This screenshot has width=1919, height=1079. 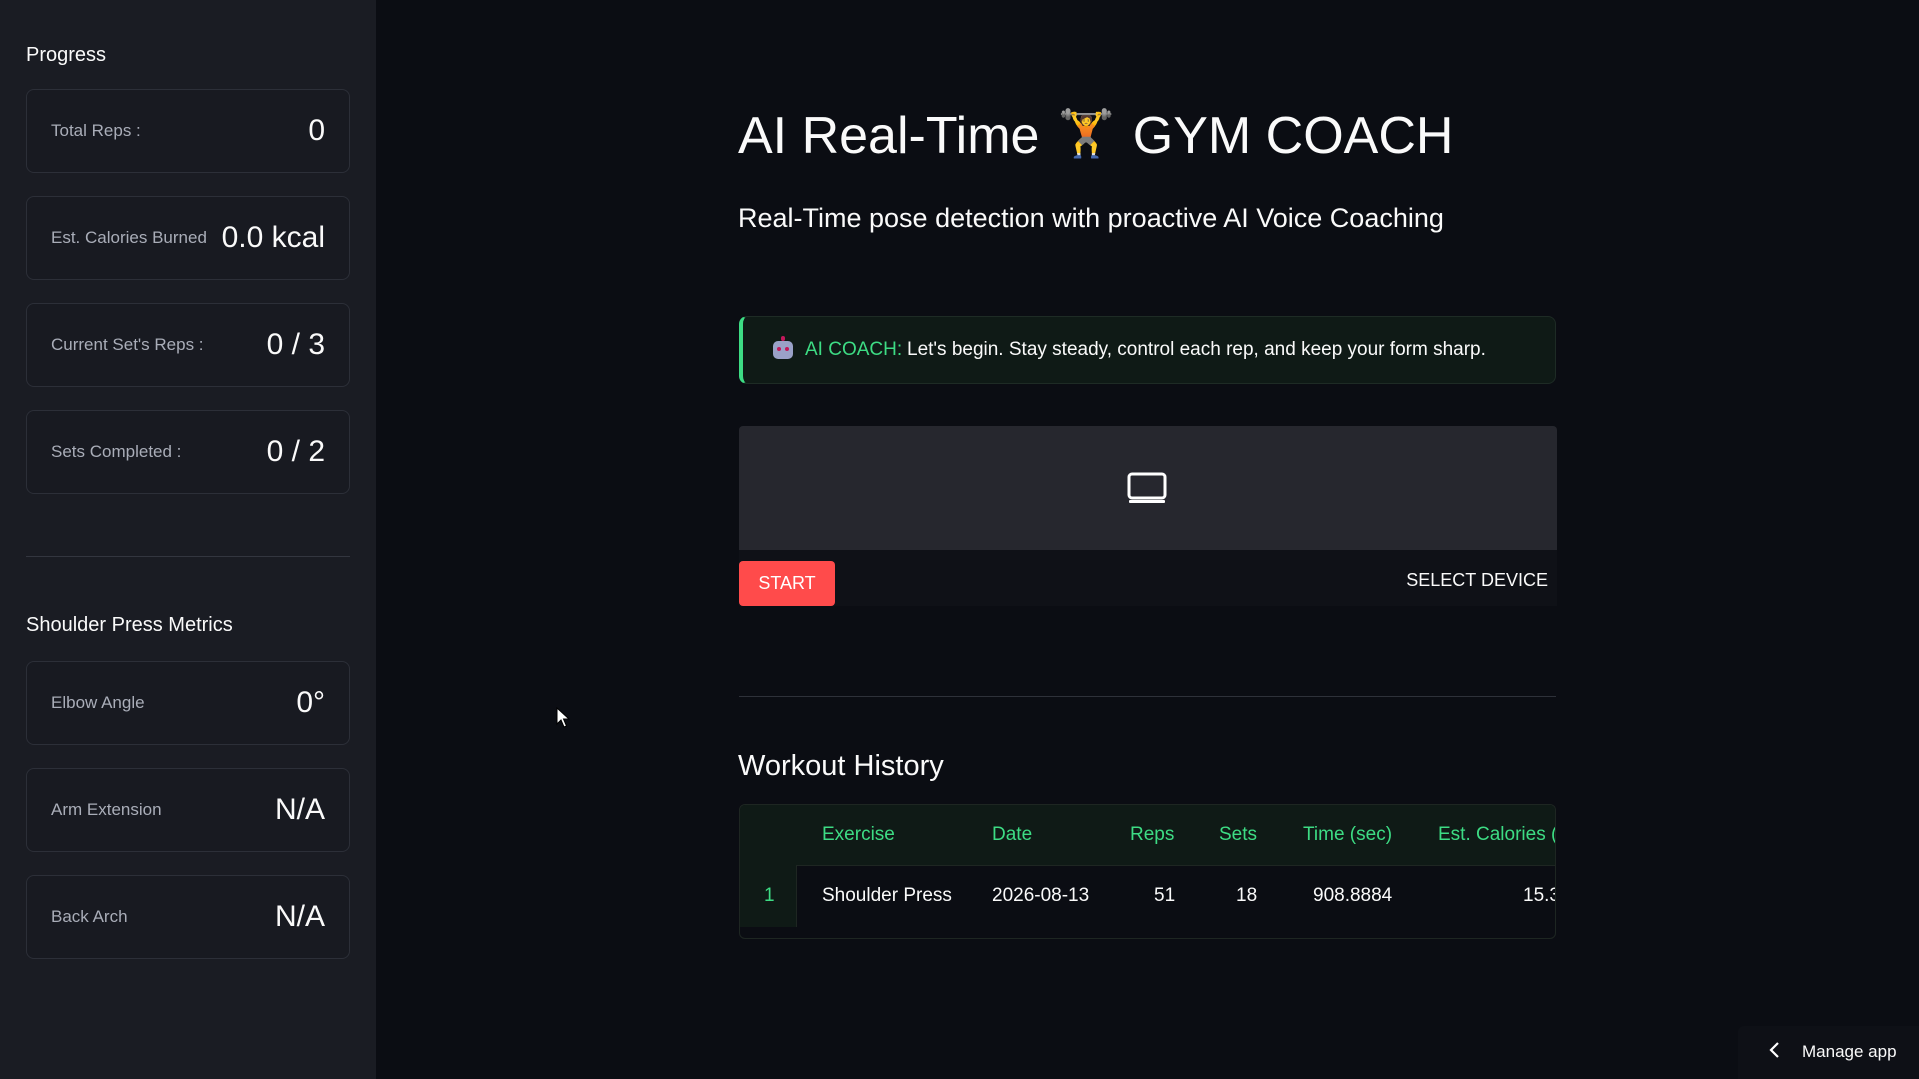 What do you see at coordinates (129, 237) in the screenshot?
I see `card-label: Est. Calories Burned` at bounding box center [129, 237].